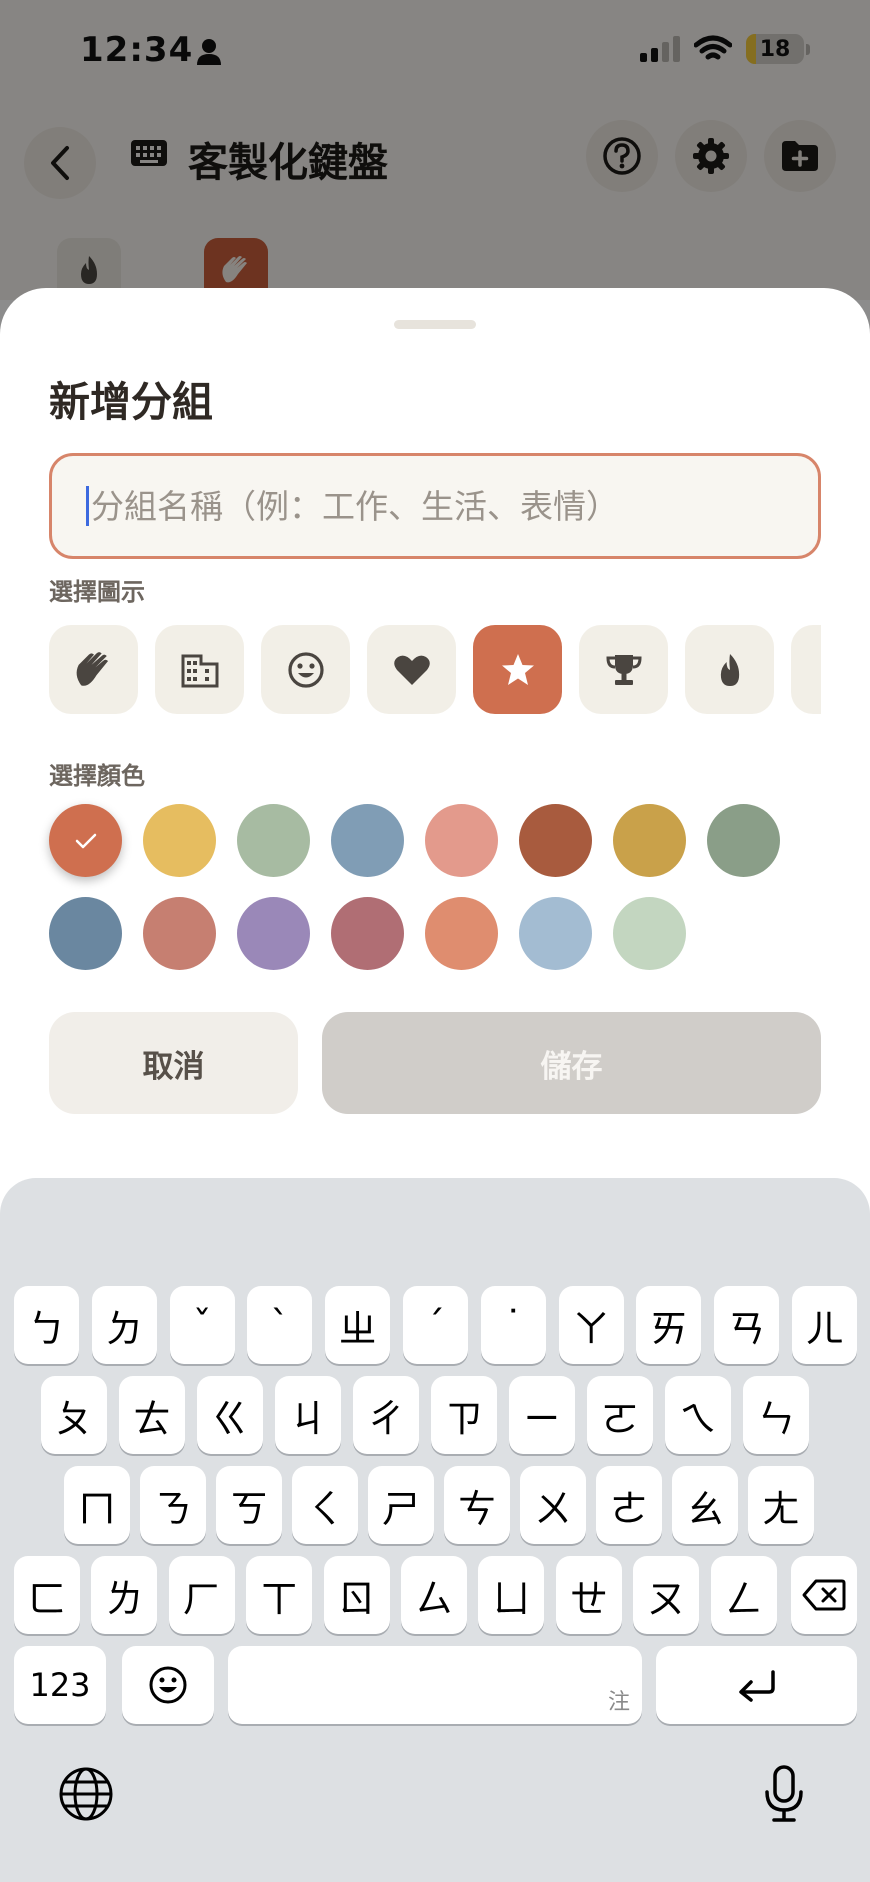  Describe the element at coordinates (669, 1325) in the screenshot. I see `key: ㄞ` at that location.